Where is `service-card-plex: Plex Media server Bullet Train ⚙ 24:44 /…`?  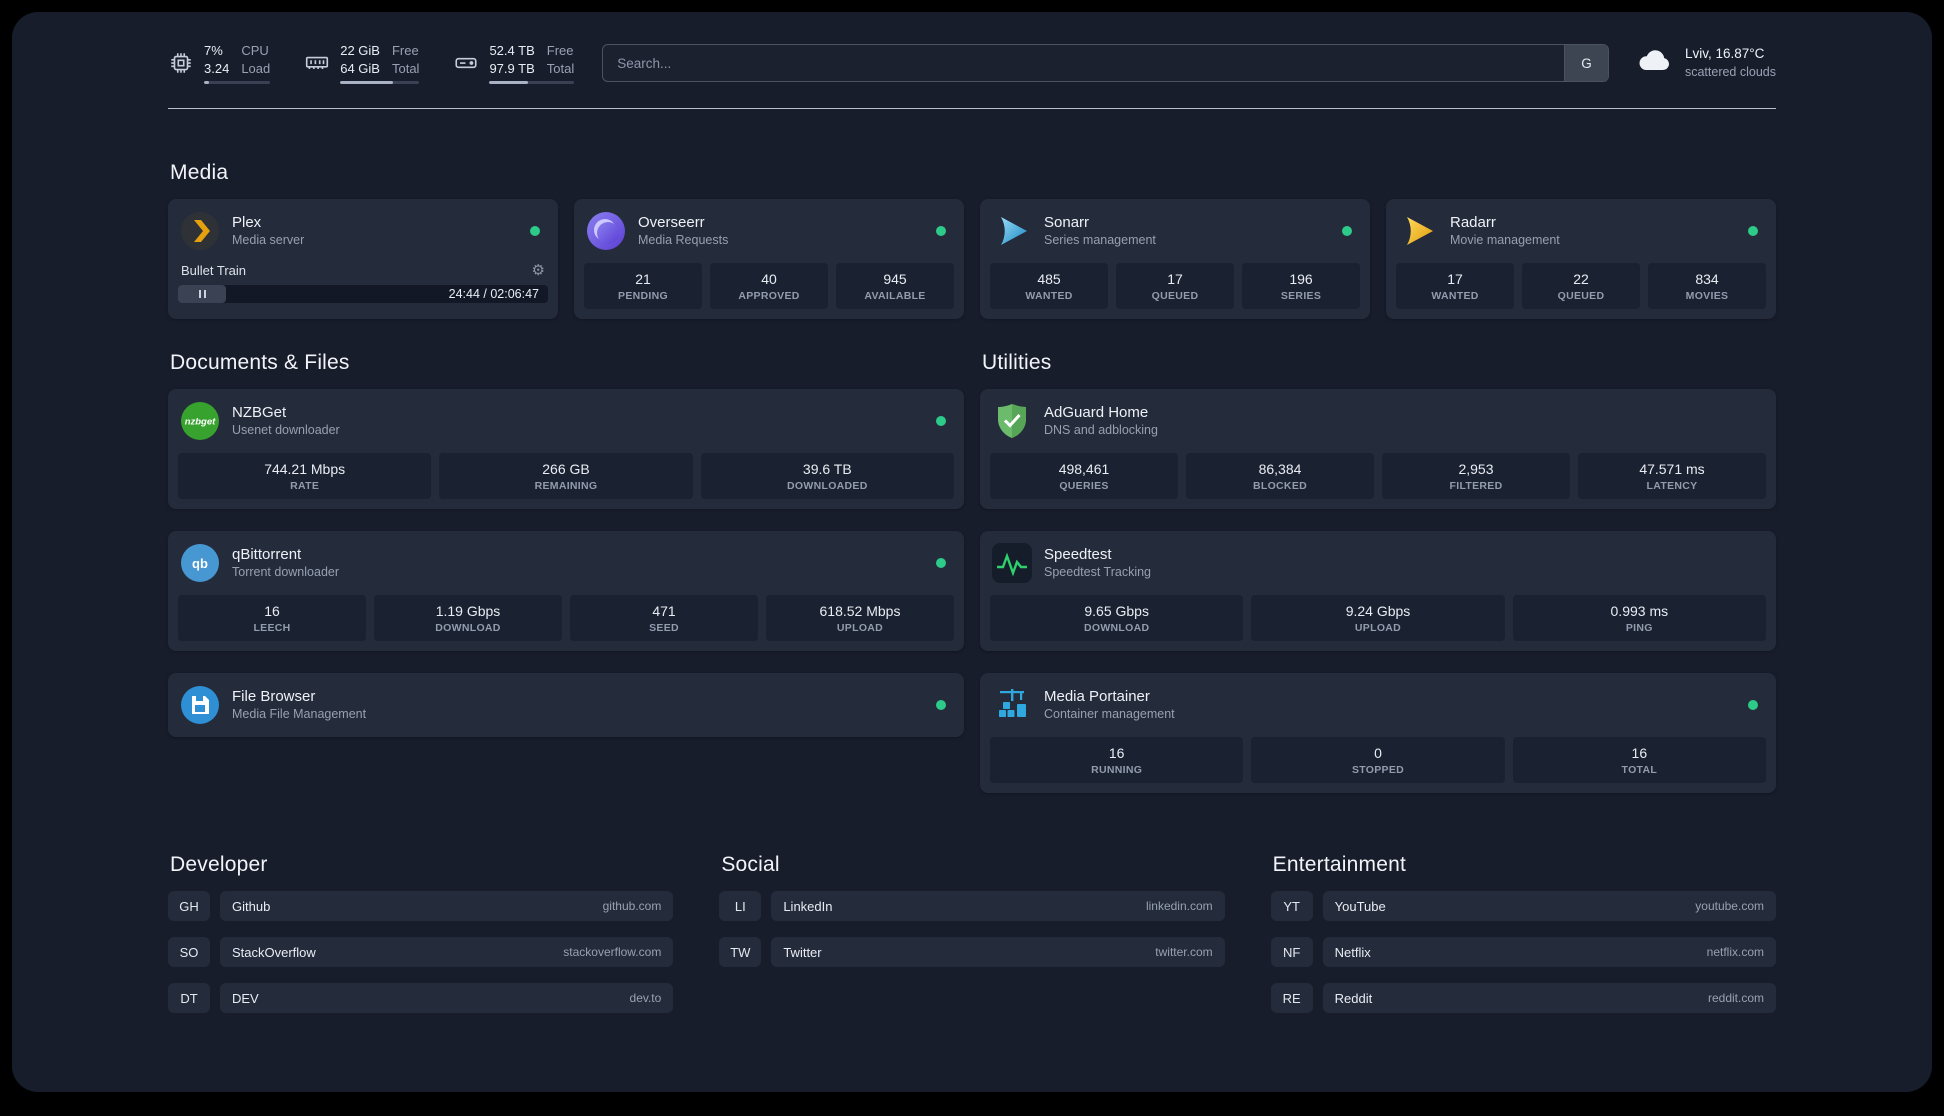 service-card-plex: Plex Media server Bullet Train ⚙ 24:44 /… is located at coordinates (363, 259).